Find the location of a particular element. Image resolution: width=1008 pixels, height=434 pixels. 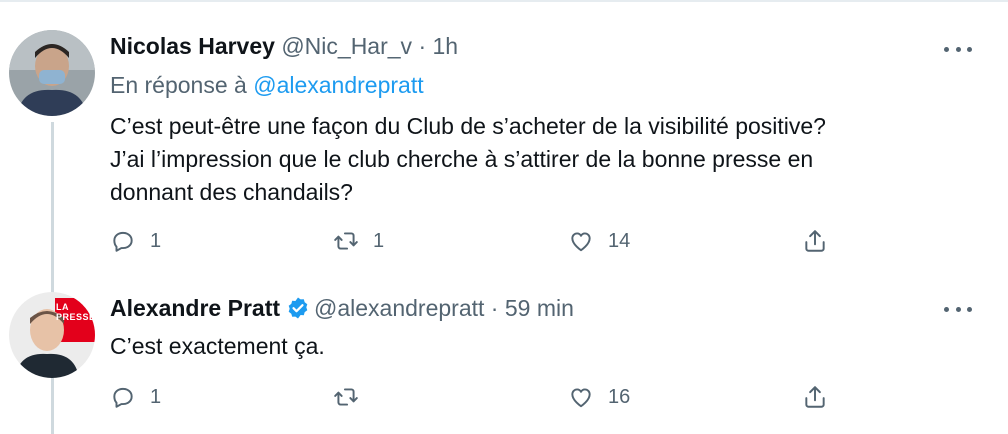

thread-line is located at coordinates (52, 411).